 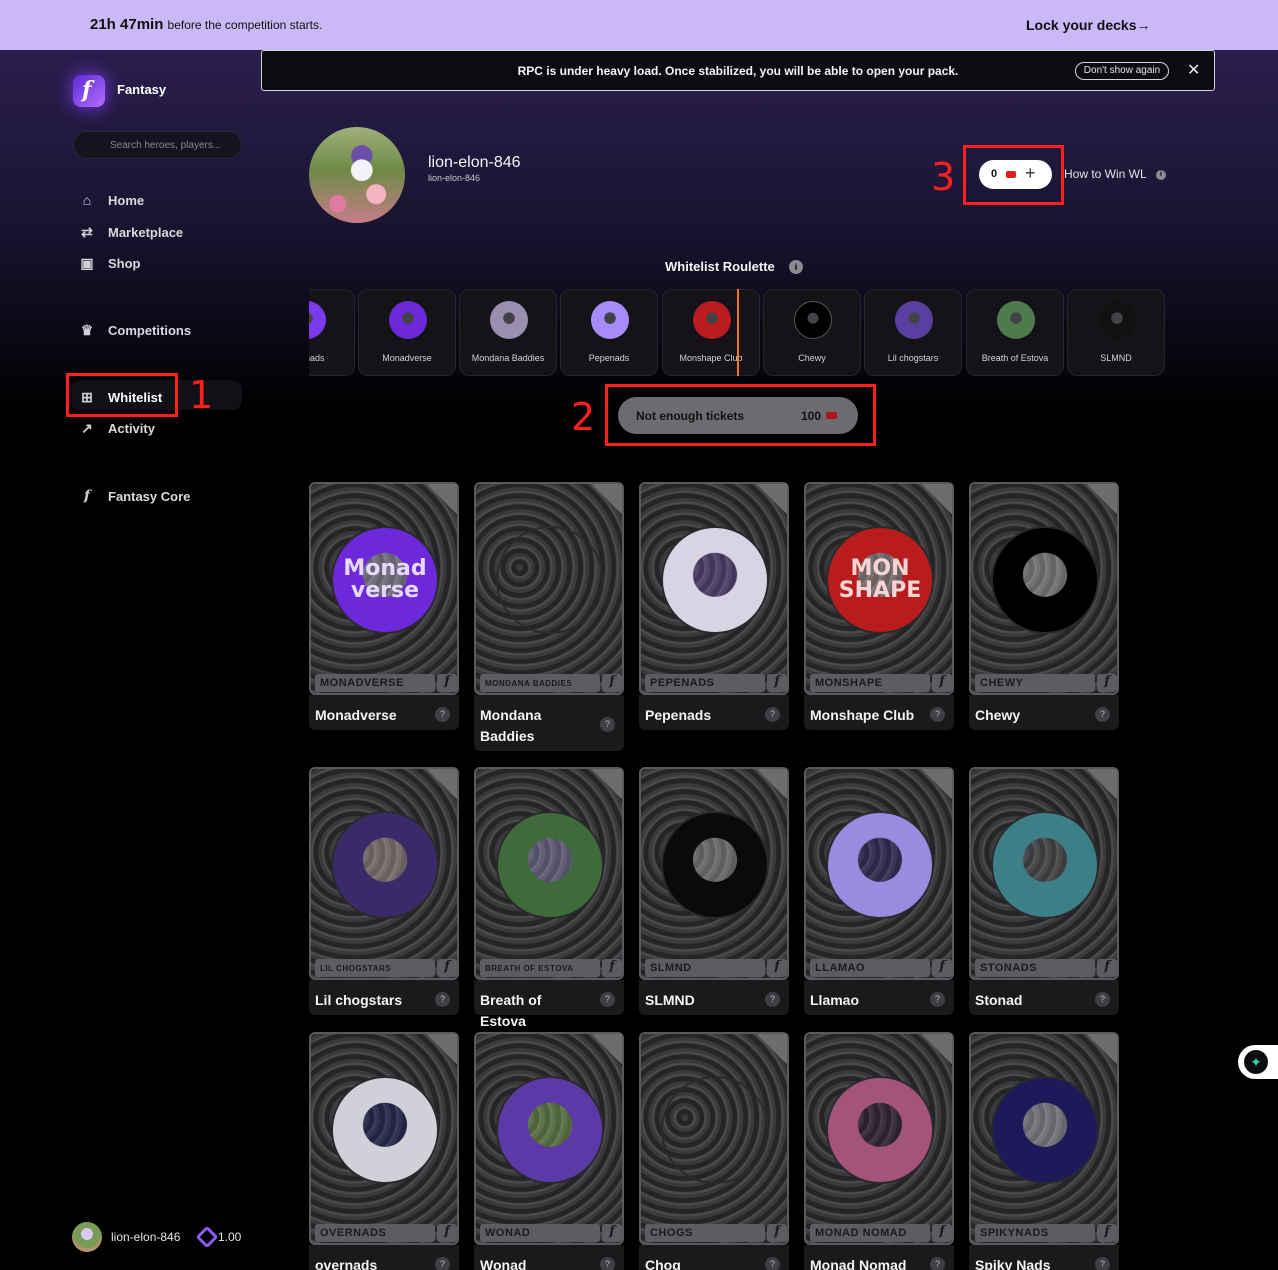 I want to click on card-frame: WONAD f, so click(x=549, y=1138).